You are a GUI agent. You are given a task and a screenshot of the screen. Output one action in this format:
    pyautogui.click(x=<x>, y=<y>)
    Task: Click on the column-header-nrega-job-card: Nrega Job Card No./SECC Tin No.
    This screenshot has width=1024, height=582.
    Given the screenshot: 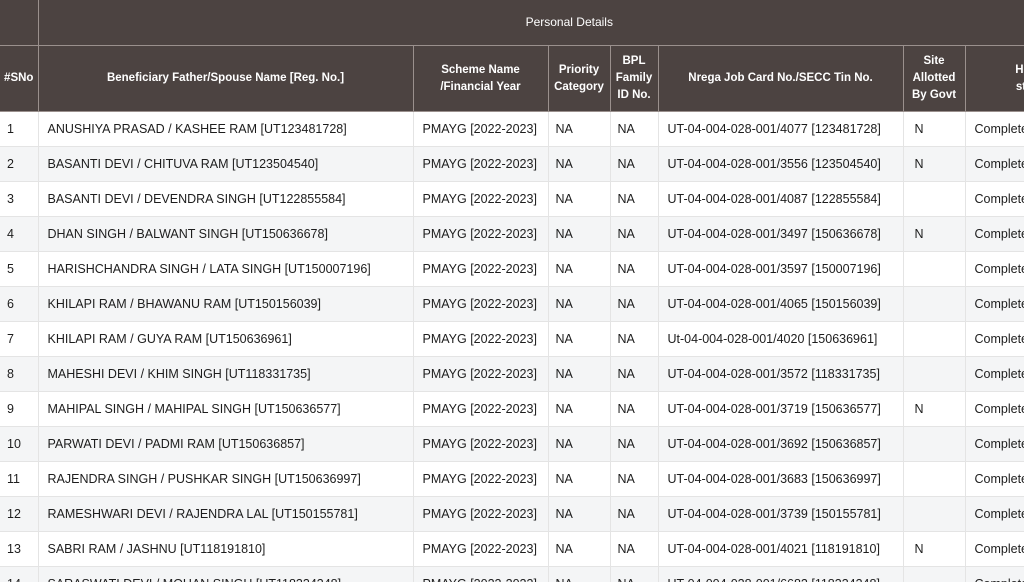 What is the action you would take?
    pyautogui.click(x=781, y=78)
    